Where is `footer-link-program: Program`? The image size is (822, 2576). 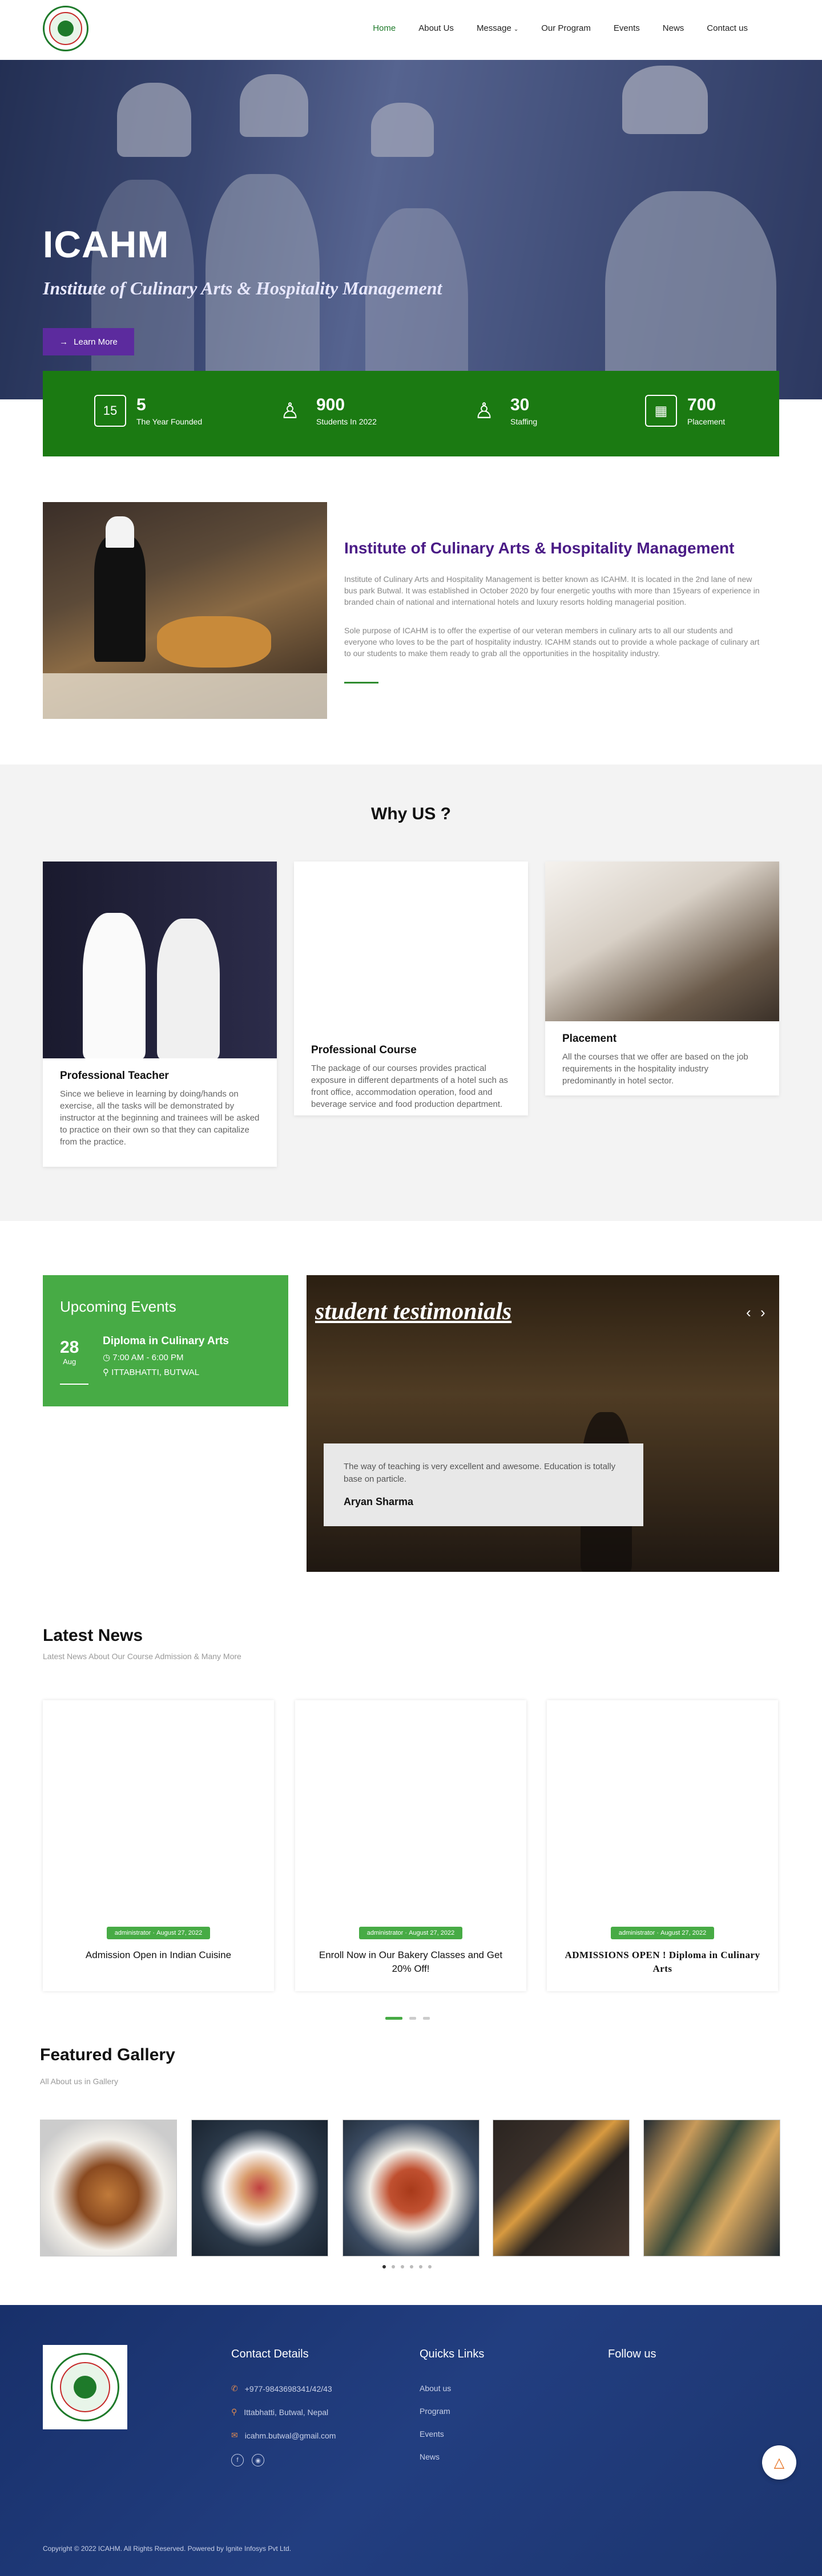
footer-link-program: Program is located at coordinates (452, 2411).